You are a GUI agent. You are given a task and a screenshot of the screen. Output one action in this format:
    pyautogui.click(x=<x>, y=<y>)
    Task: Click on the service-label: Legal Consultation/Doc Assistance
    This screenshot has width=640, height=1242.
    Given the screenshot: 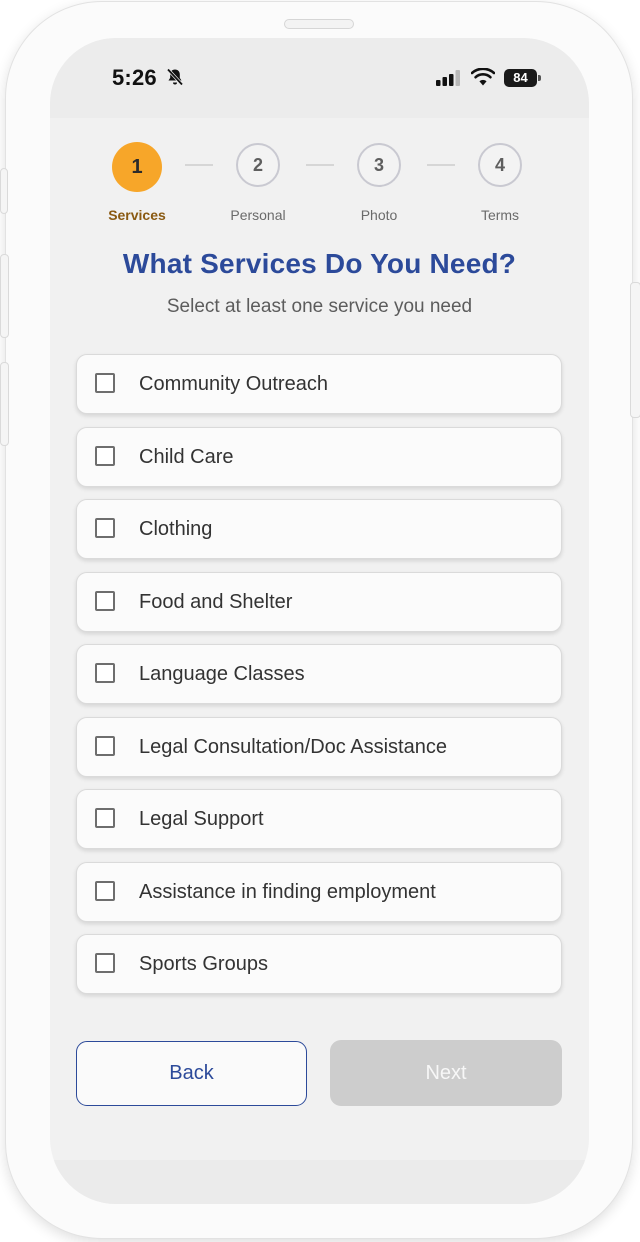 What is the action you would take?
    pyautogui.click(x=293, y=746)
    